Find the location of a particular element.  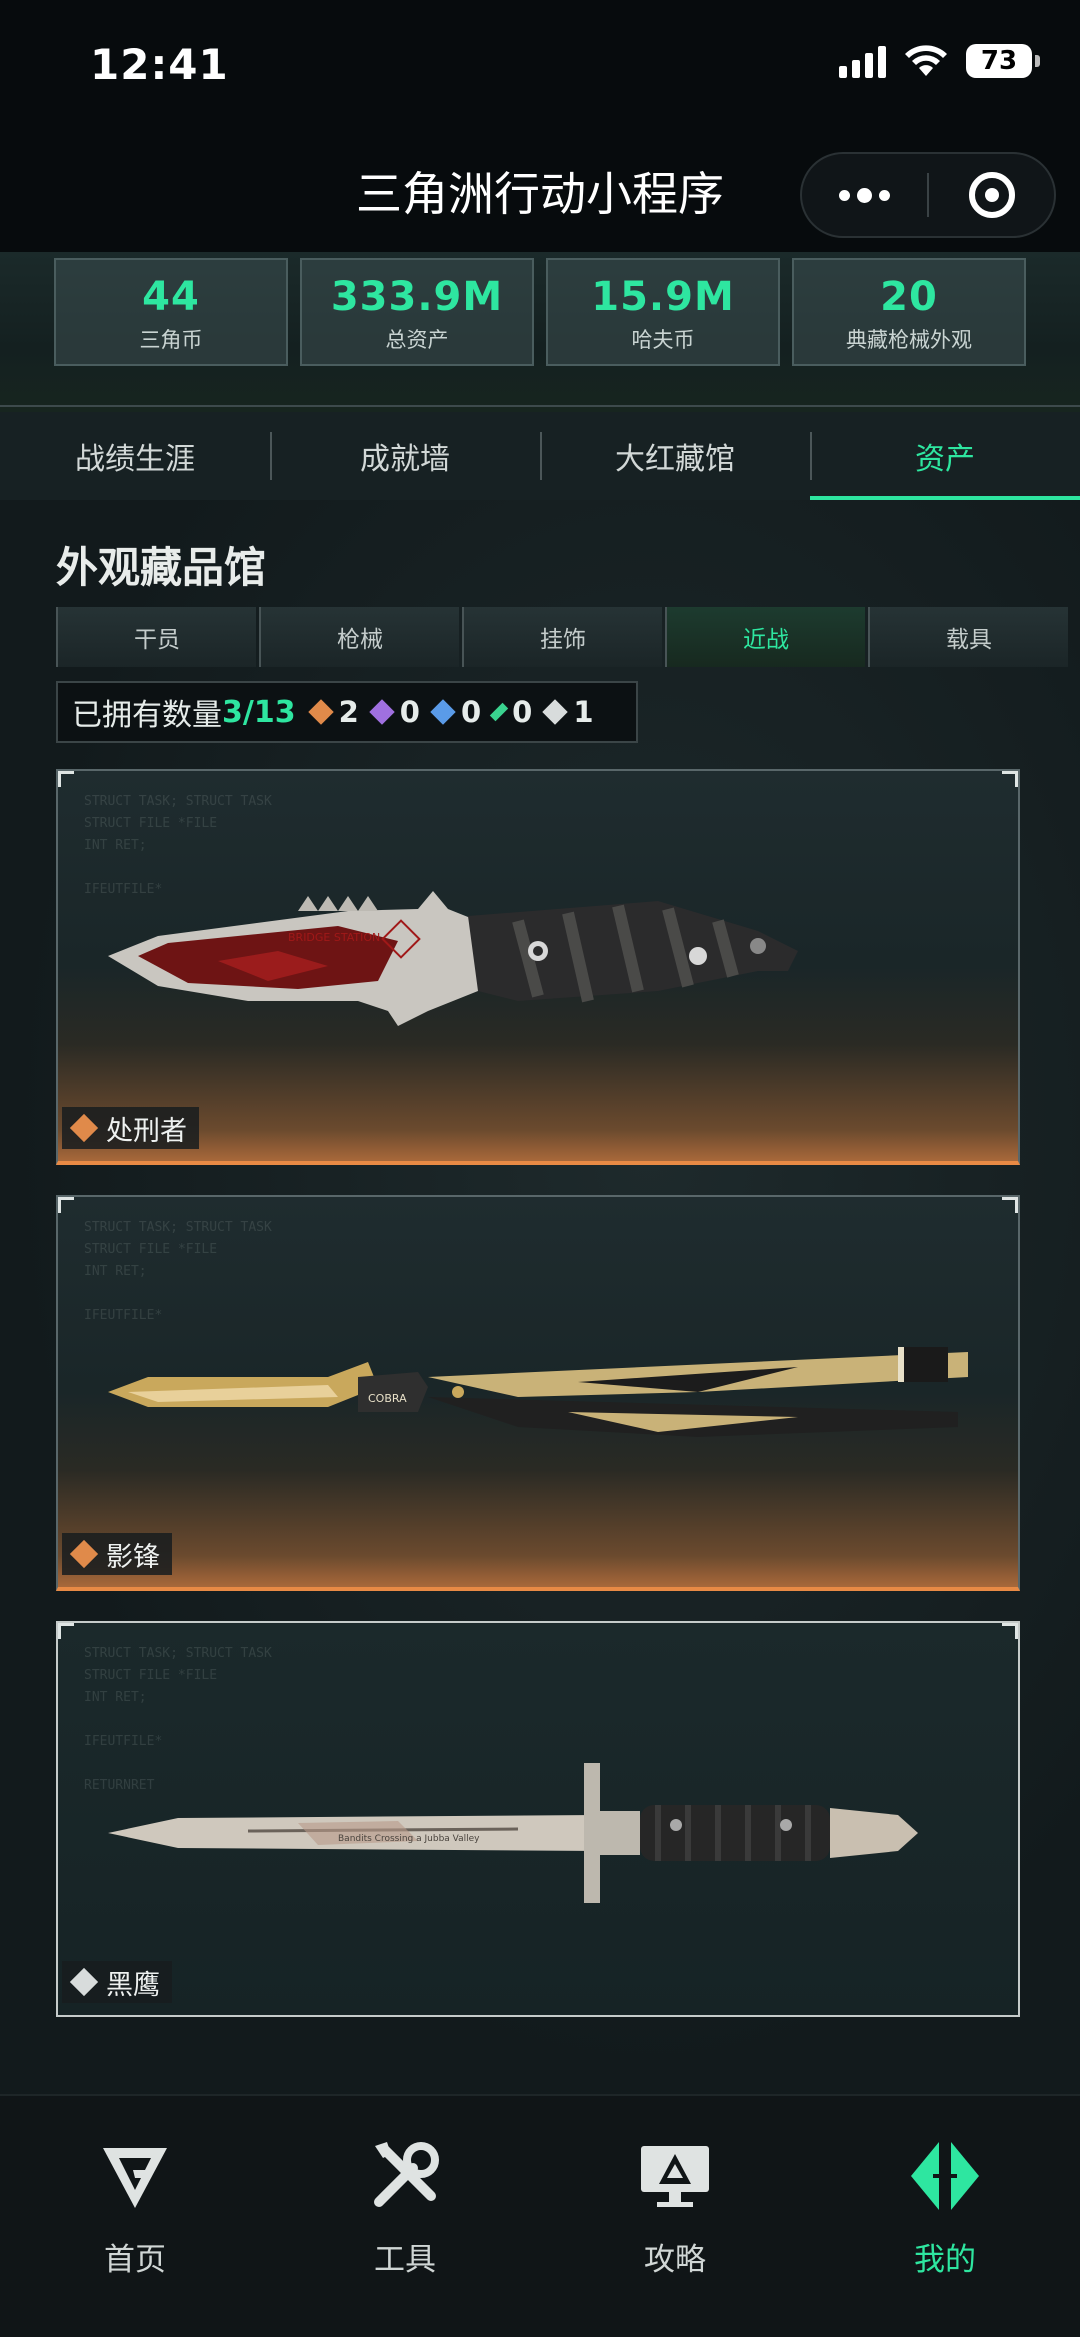

subtab-melee: 近战 is located at coordinates (765, 637).